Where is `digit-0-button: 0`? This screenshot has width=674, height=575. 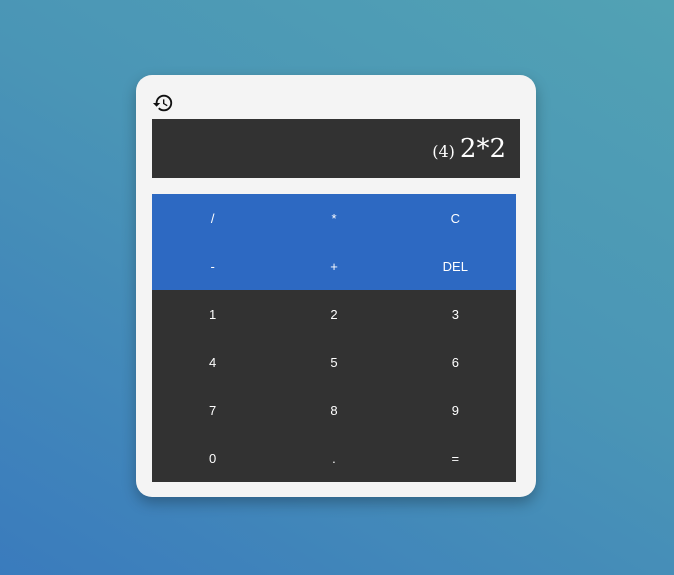
digit-0-button: 0 is located at coordinates (213, 458).